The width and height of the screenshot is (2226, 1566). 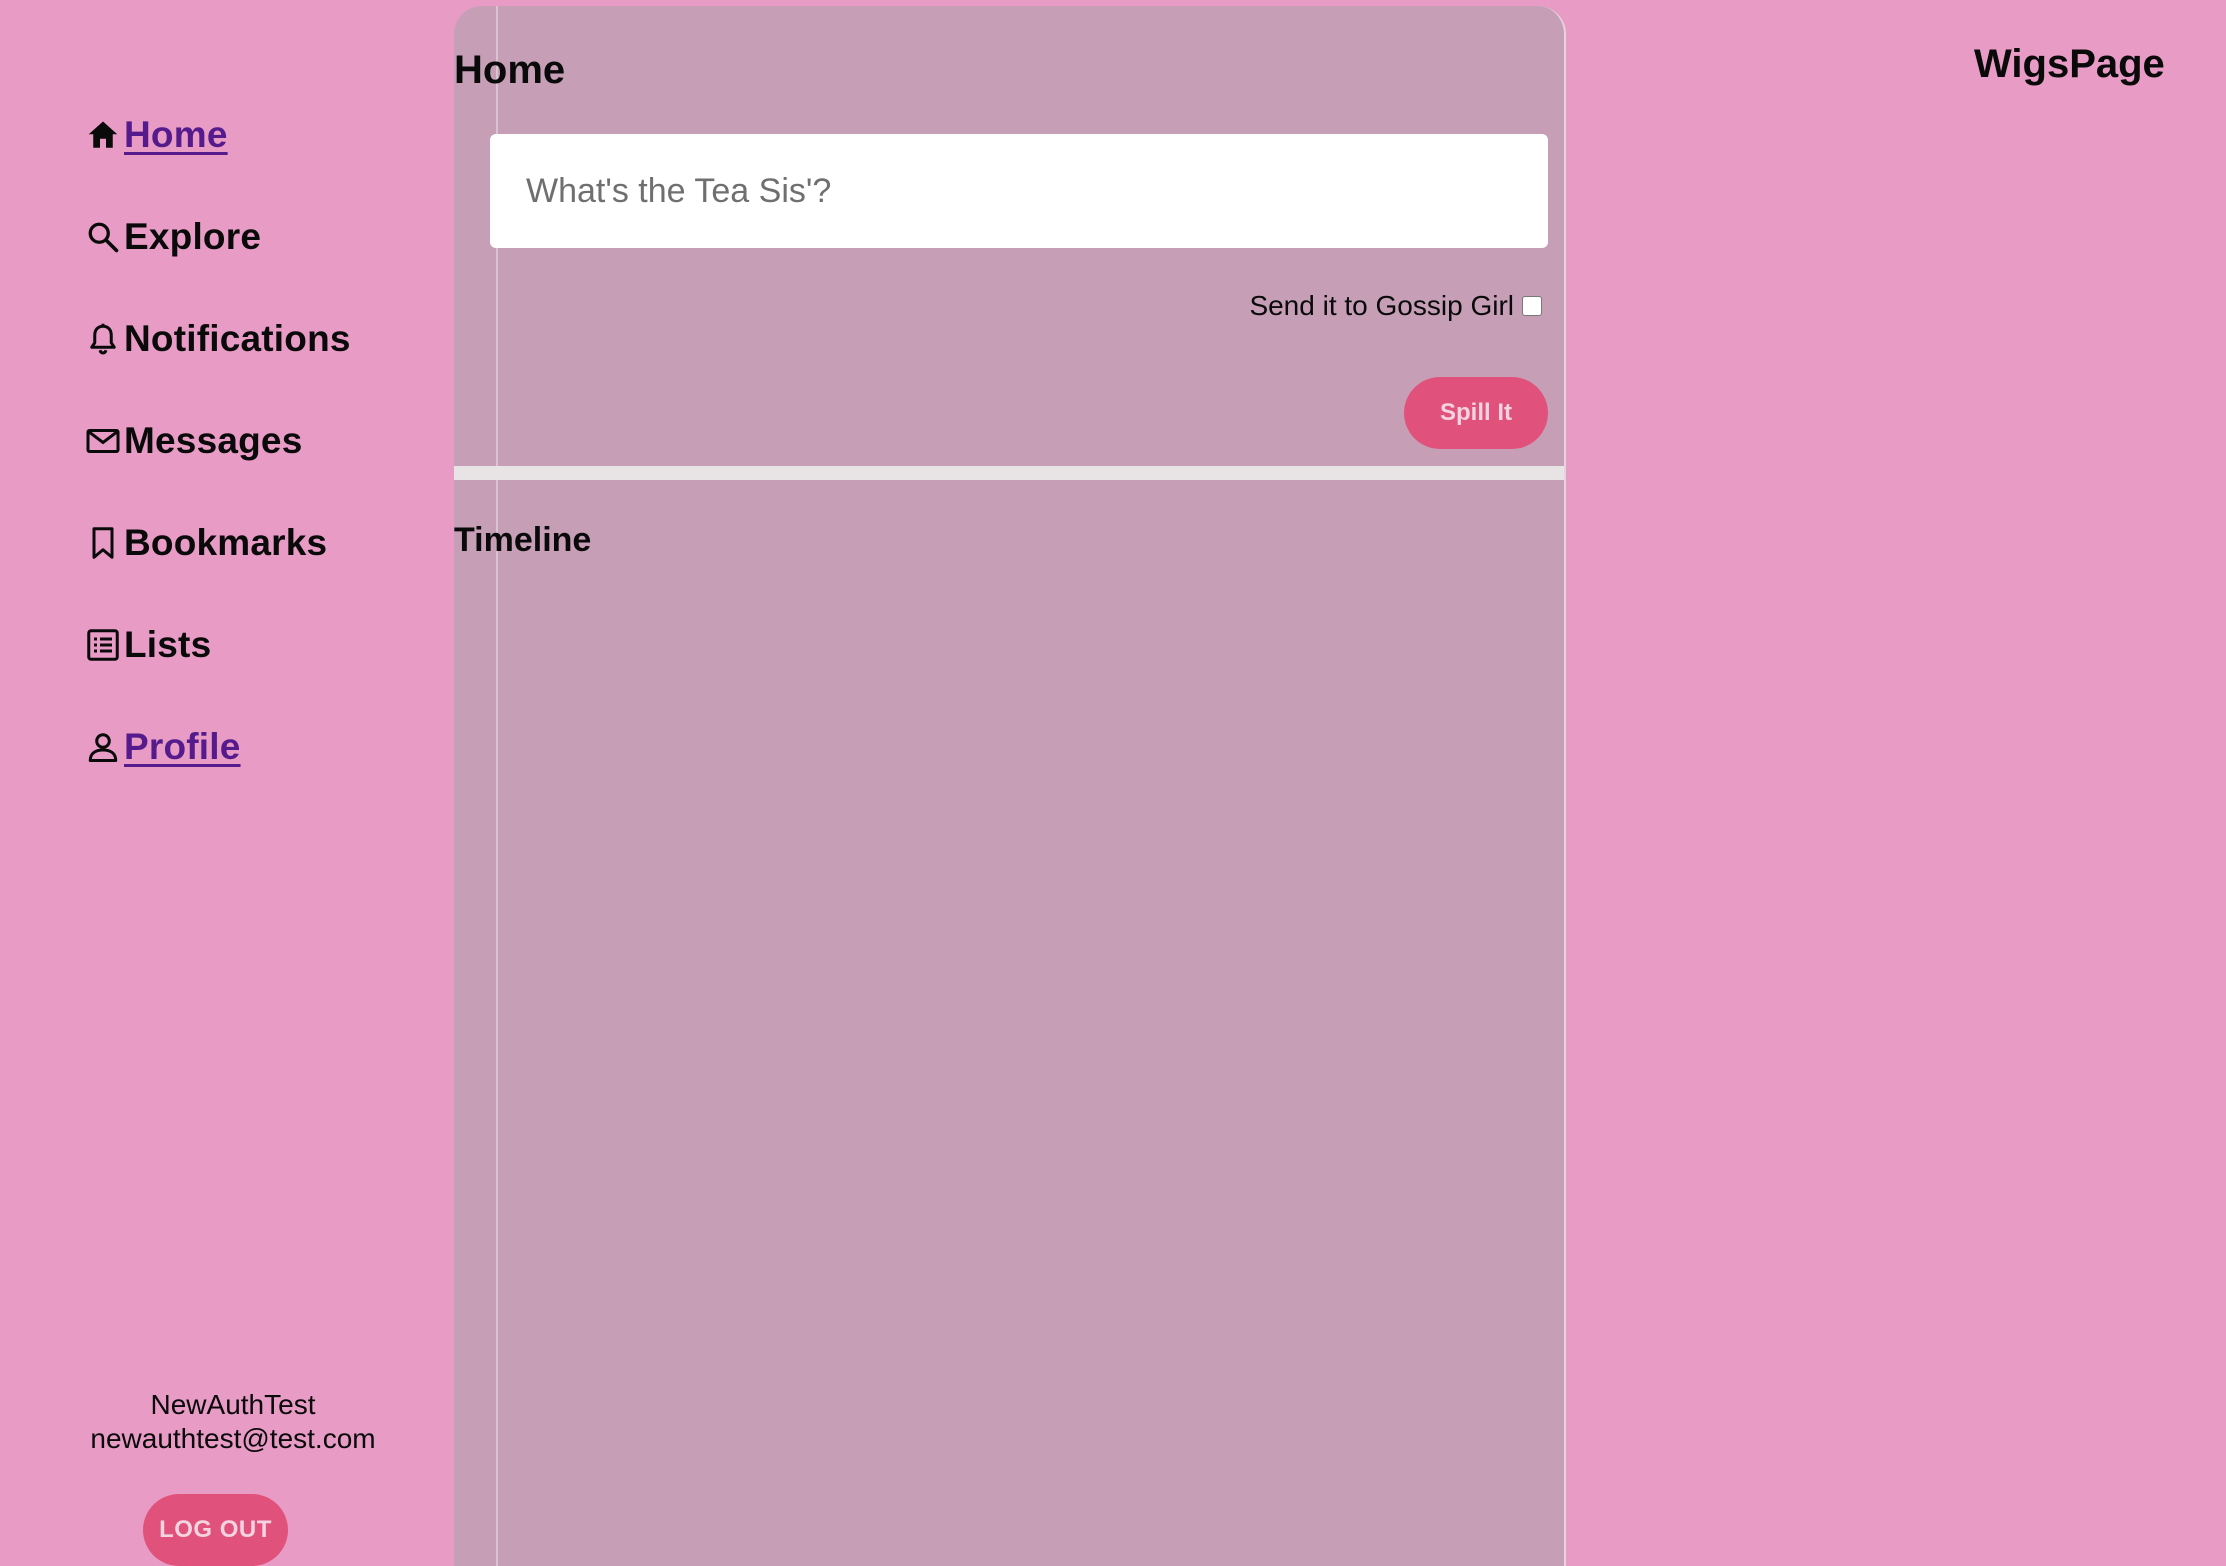 I want to click on gossip-option: Send it to Gossip Girl, so click(x=1395, y=306).